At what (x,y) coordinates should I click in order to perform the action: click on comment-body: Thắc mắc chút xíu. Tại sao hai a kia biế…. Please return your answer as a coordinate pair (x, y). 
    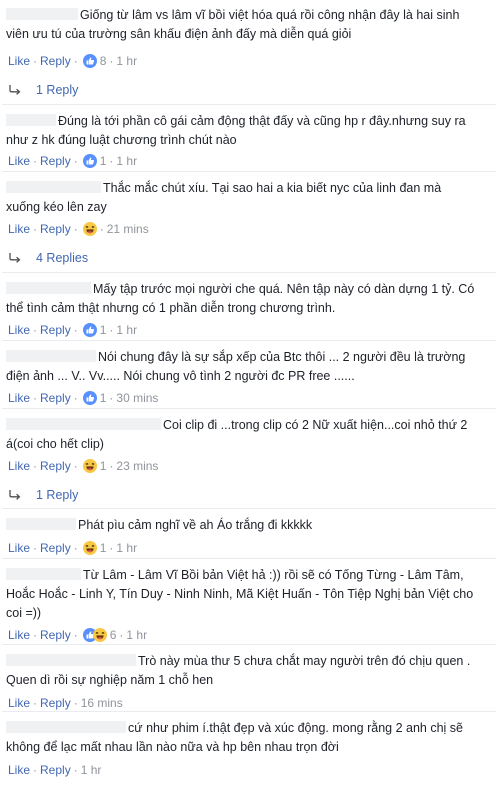
    Looking at the image, I should click on (241, 198).